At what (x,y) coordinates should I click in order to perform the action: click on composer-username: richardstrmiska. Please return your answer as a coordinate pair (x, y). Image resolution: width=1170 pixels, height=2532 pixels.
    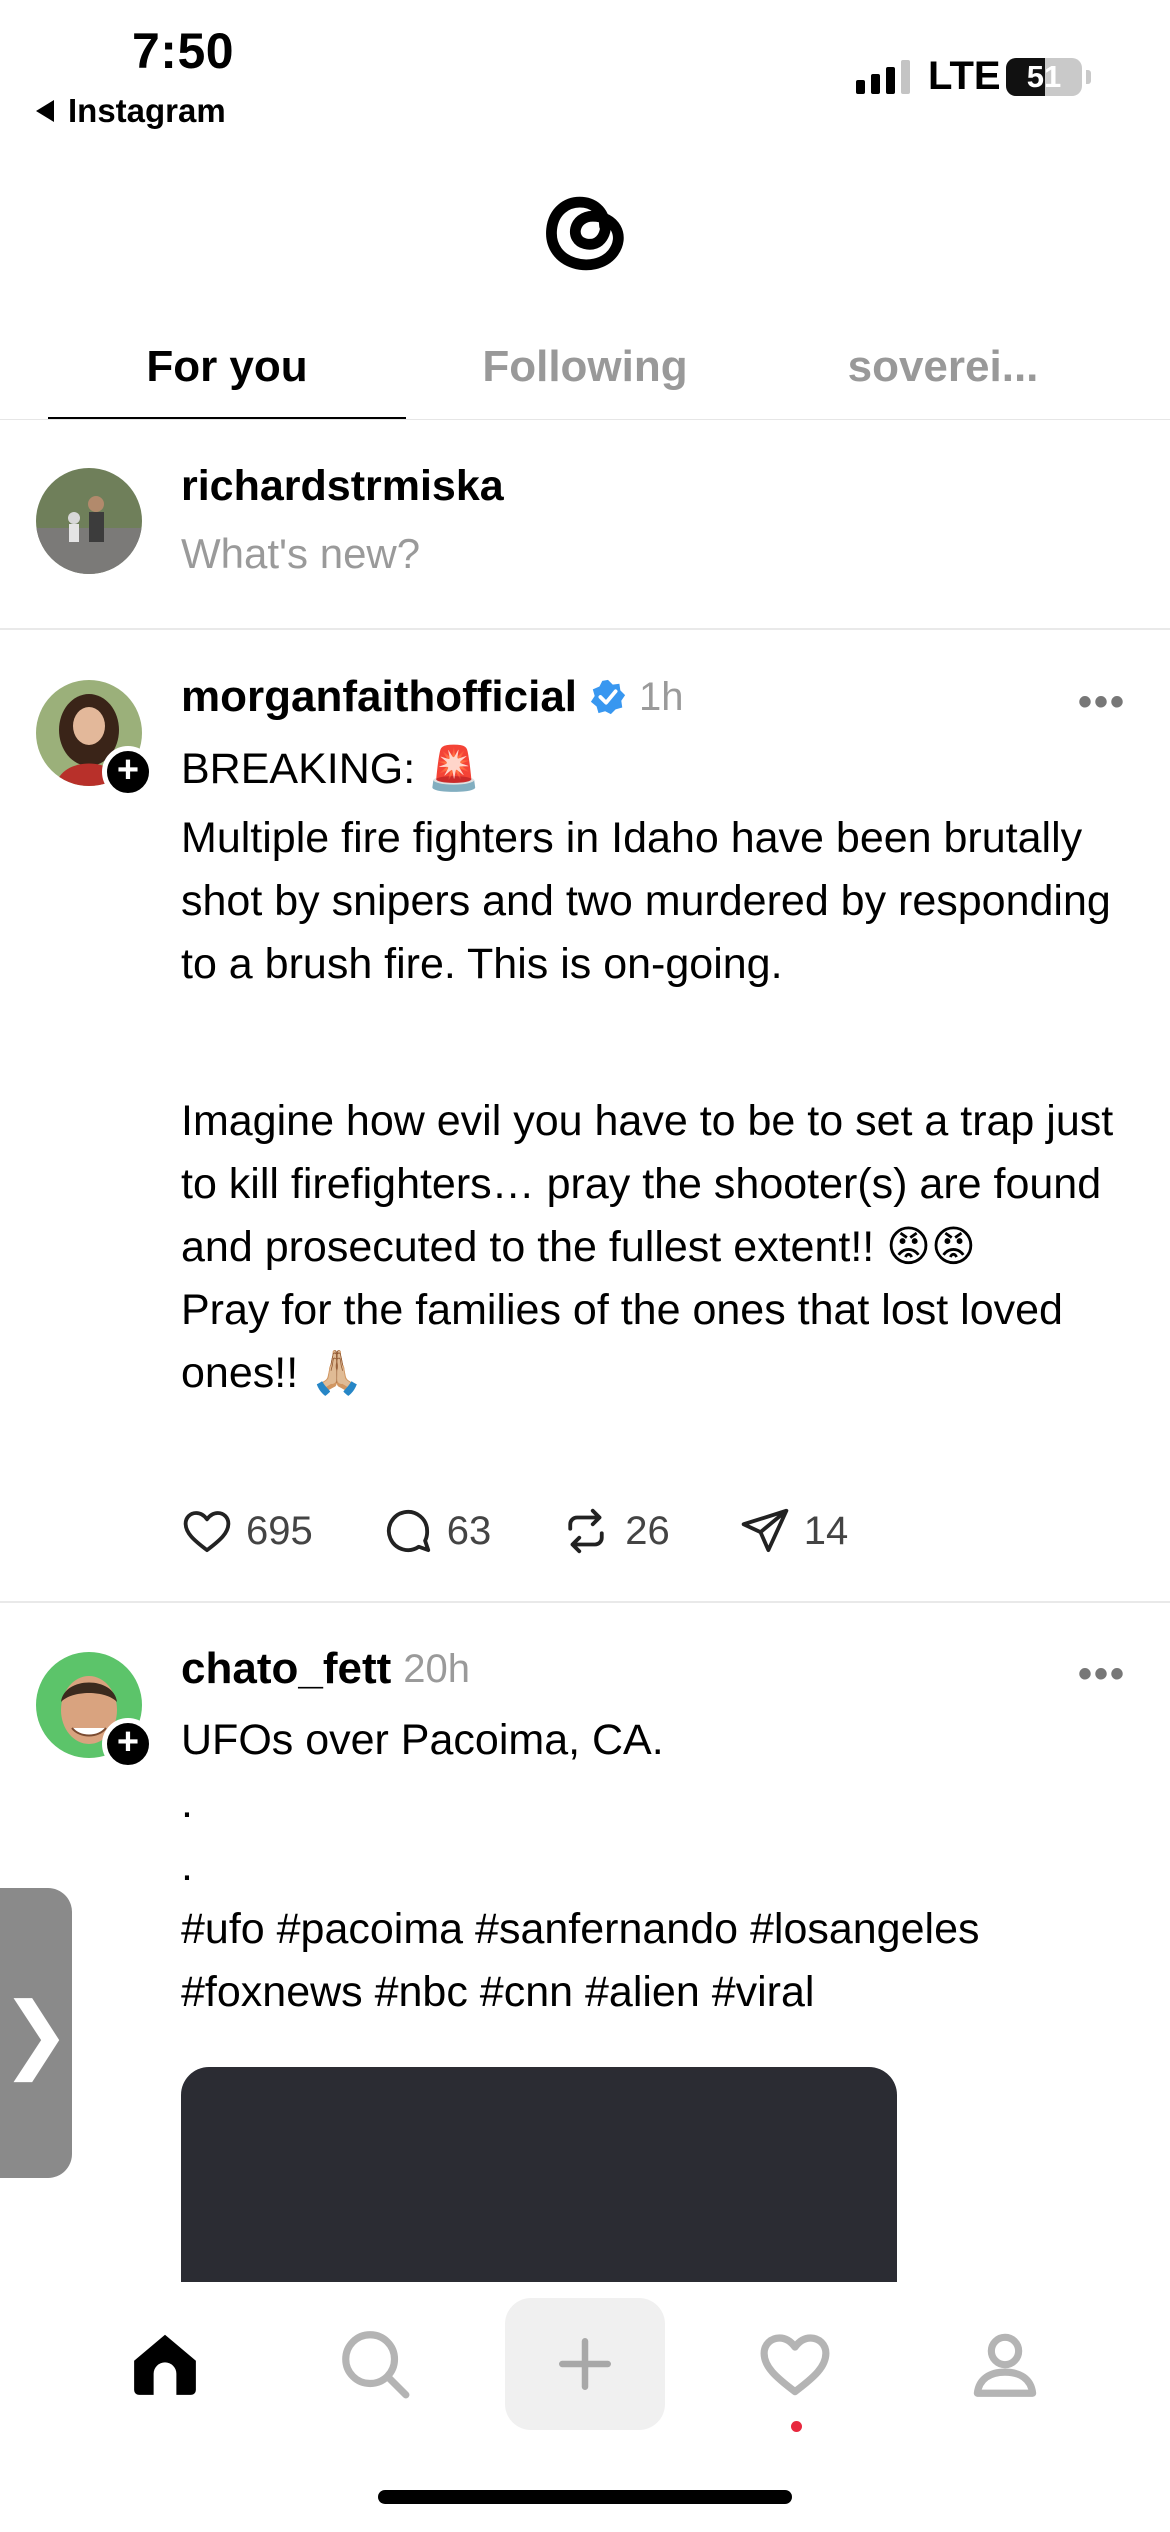
    Looking at the image, I should click on (342, 486).